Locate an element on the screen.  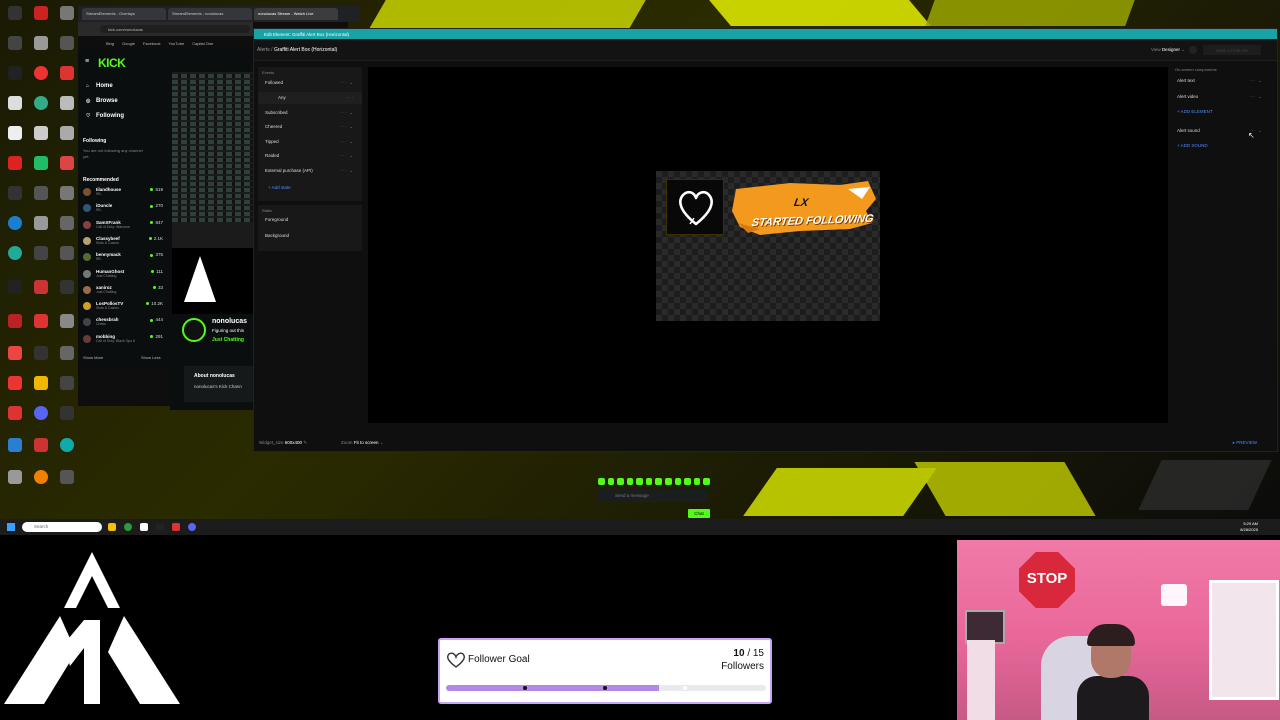
browser-tab: StreamElements - nonolucas is located at coordinates (210, 14).